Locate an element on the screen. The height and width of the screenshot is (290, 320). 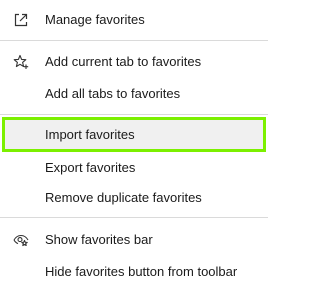
export-favorites-item: Export favorites is located at coordinates (134, 168).